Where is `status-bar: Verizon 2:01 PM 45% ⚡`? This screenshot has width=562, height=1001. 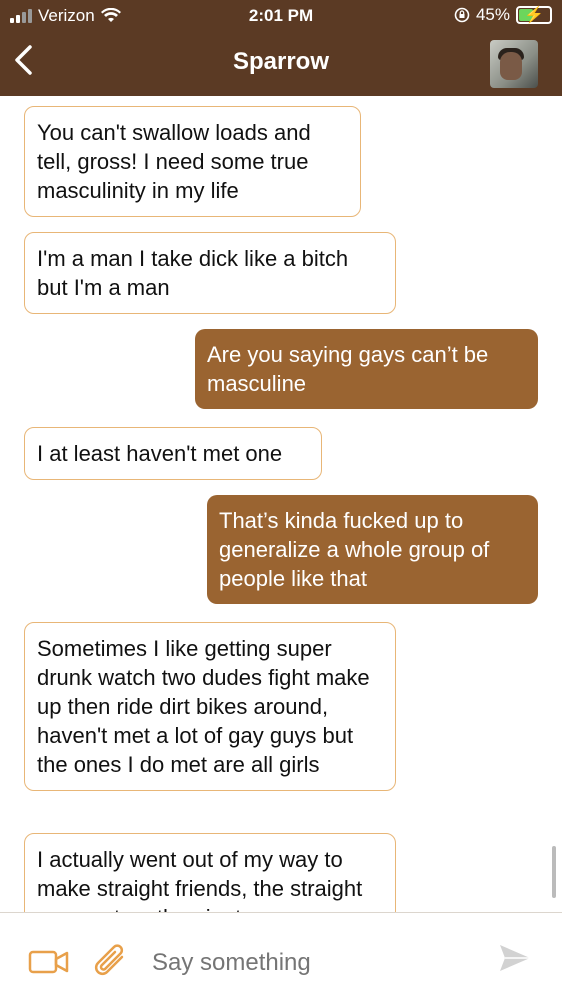
status-bar: Verizon 2:01 PM 45% ⚡ is located at coordinates (281, 16).